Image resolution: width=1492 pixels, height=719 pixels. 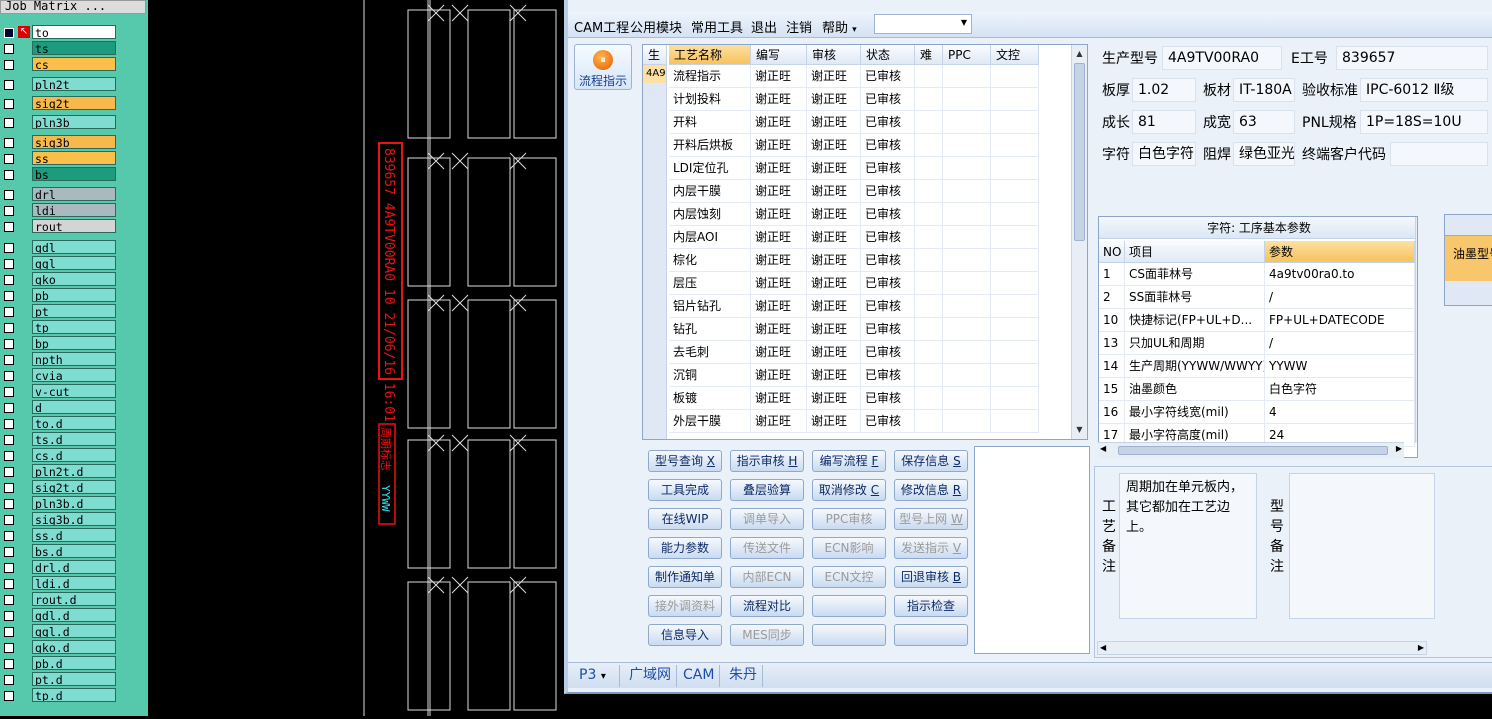 What do you see at coordinates (74, 503) in the screenshot?
I see `layer-name: pln3b.d` at bounding box center [74, 503].